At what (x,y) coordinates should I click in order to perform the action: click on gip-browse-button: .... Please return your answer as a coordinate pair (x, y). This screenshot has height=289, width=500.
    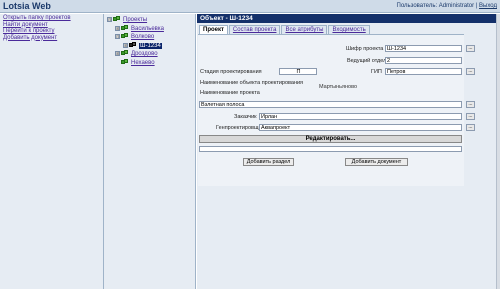
    Looking at the image, I should click on (470, 71).